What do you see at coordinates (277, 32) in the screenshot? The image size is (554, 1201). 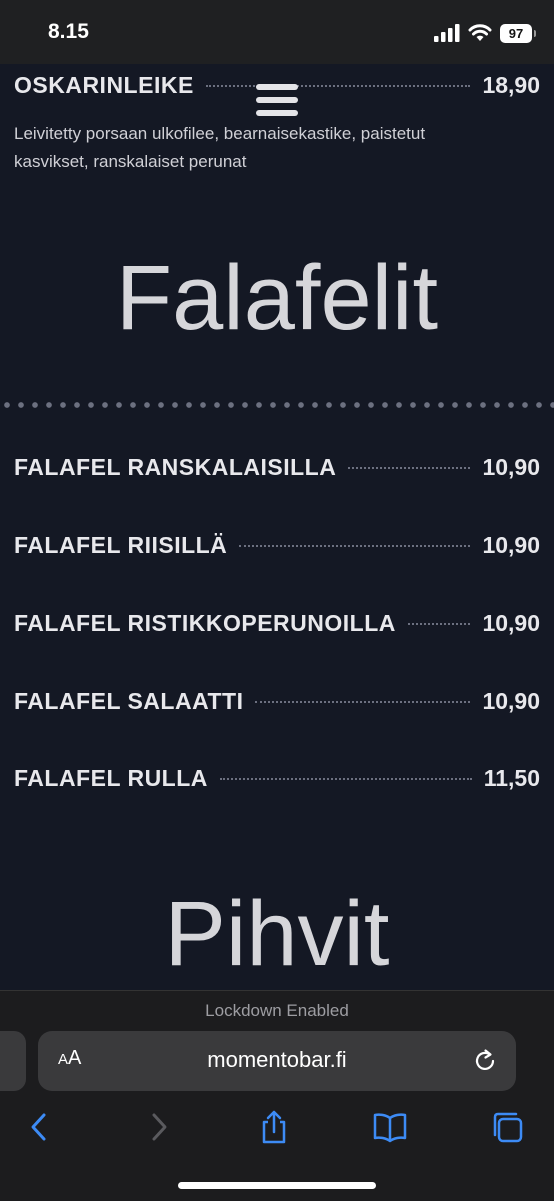 I see `status-bar: 8.15 97` at bounding box center [277, 32].